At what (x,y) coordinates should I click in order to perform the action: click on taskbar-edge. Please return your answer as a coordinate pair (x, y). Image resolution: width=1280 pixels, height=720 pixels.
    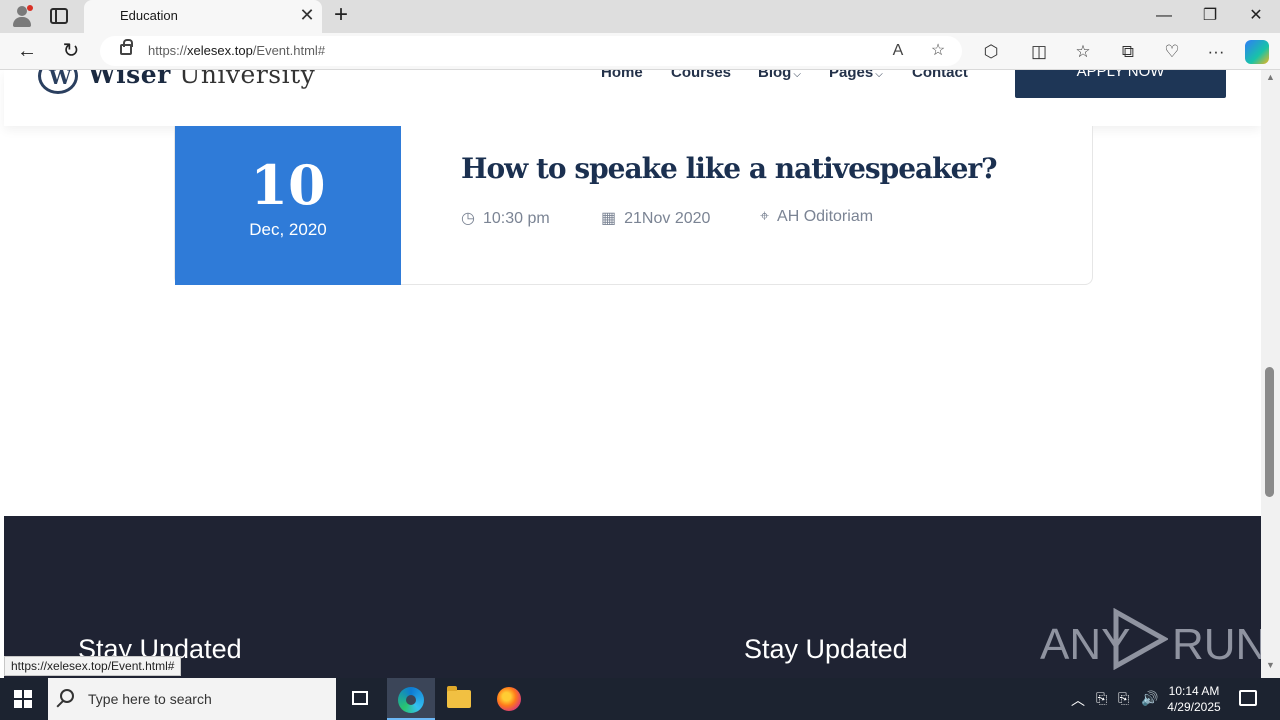
    Looking at the image, I should click on (411, 699).